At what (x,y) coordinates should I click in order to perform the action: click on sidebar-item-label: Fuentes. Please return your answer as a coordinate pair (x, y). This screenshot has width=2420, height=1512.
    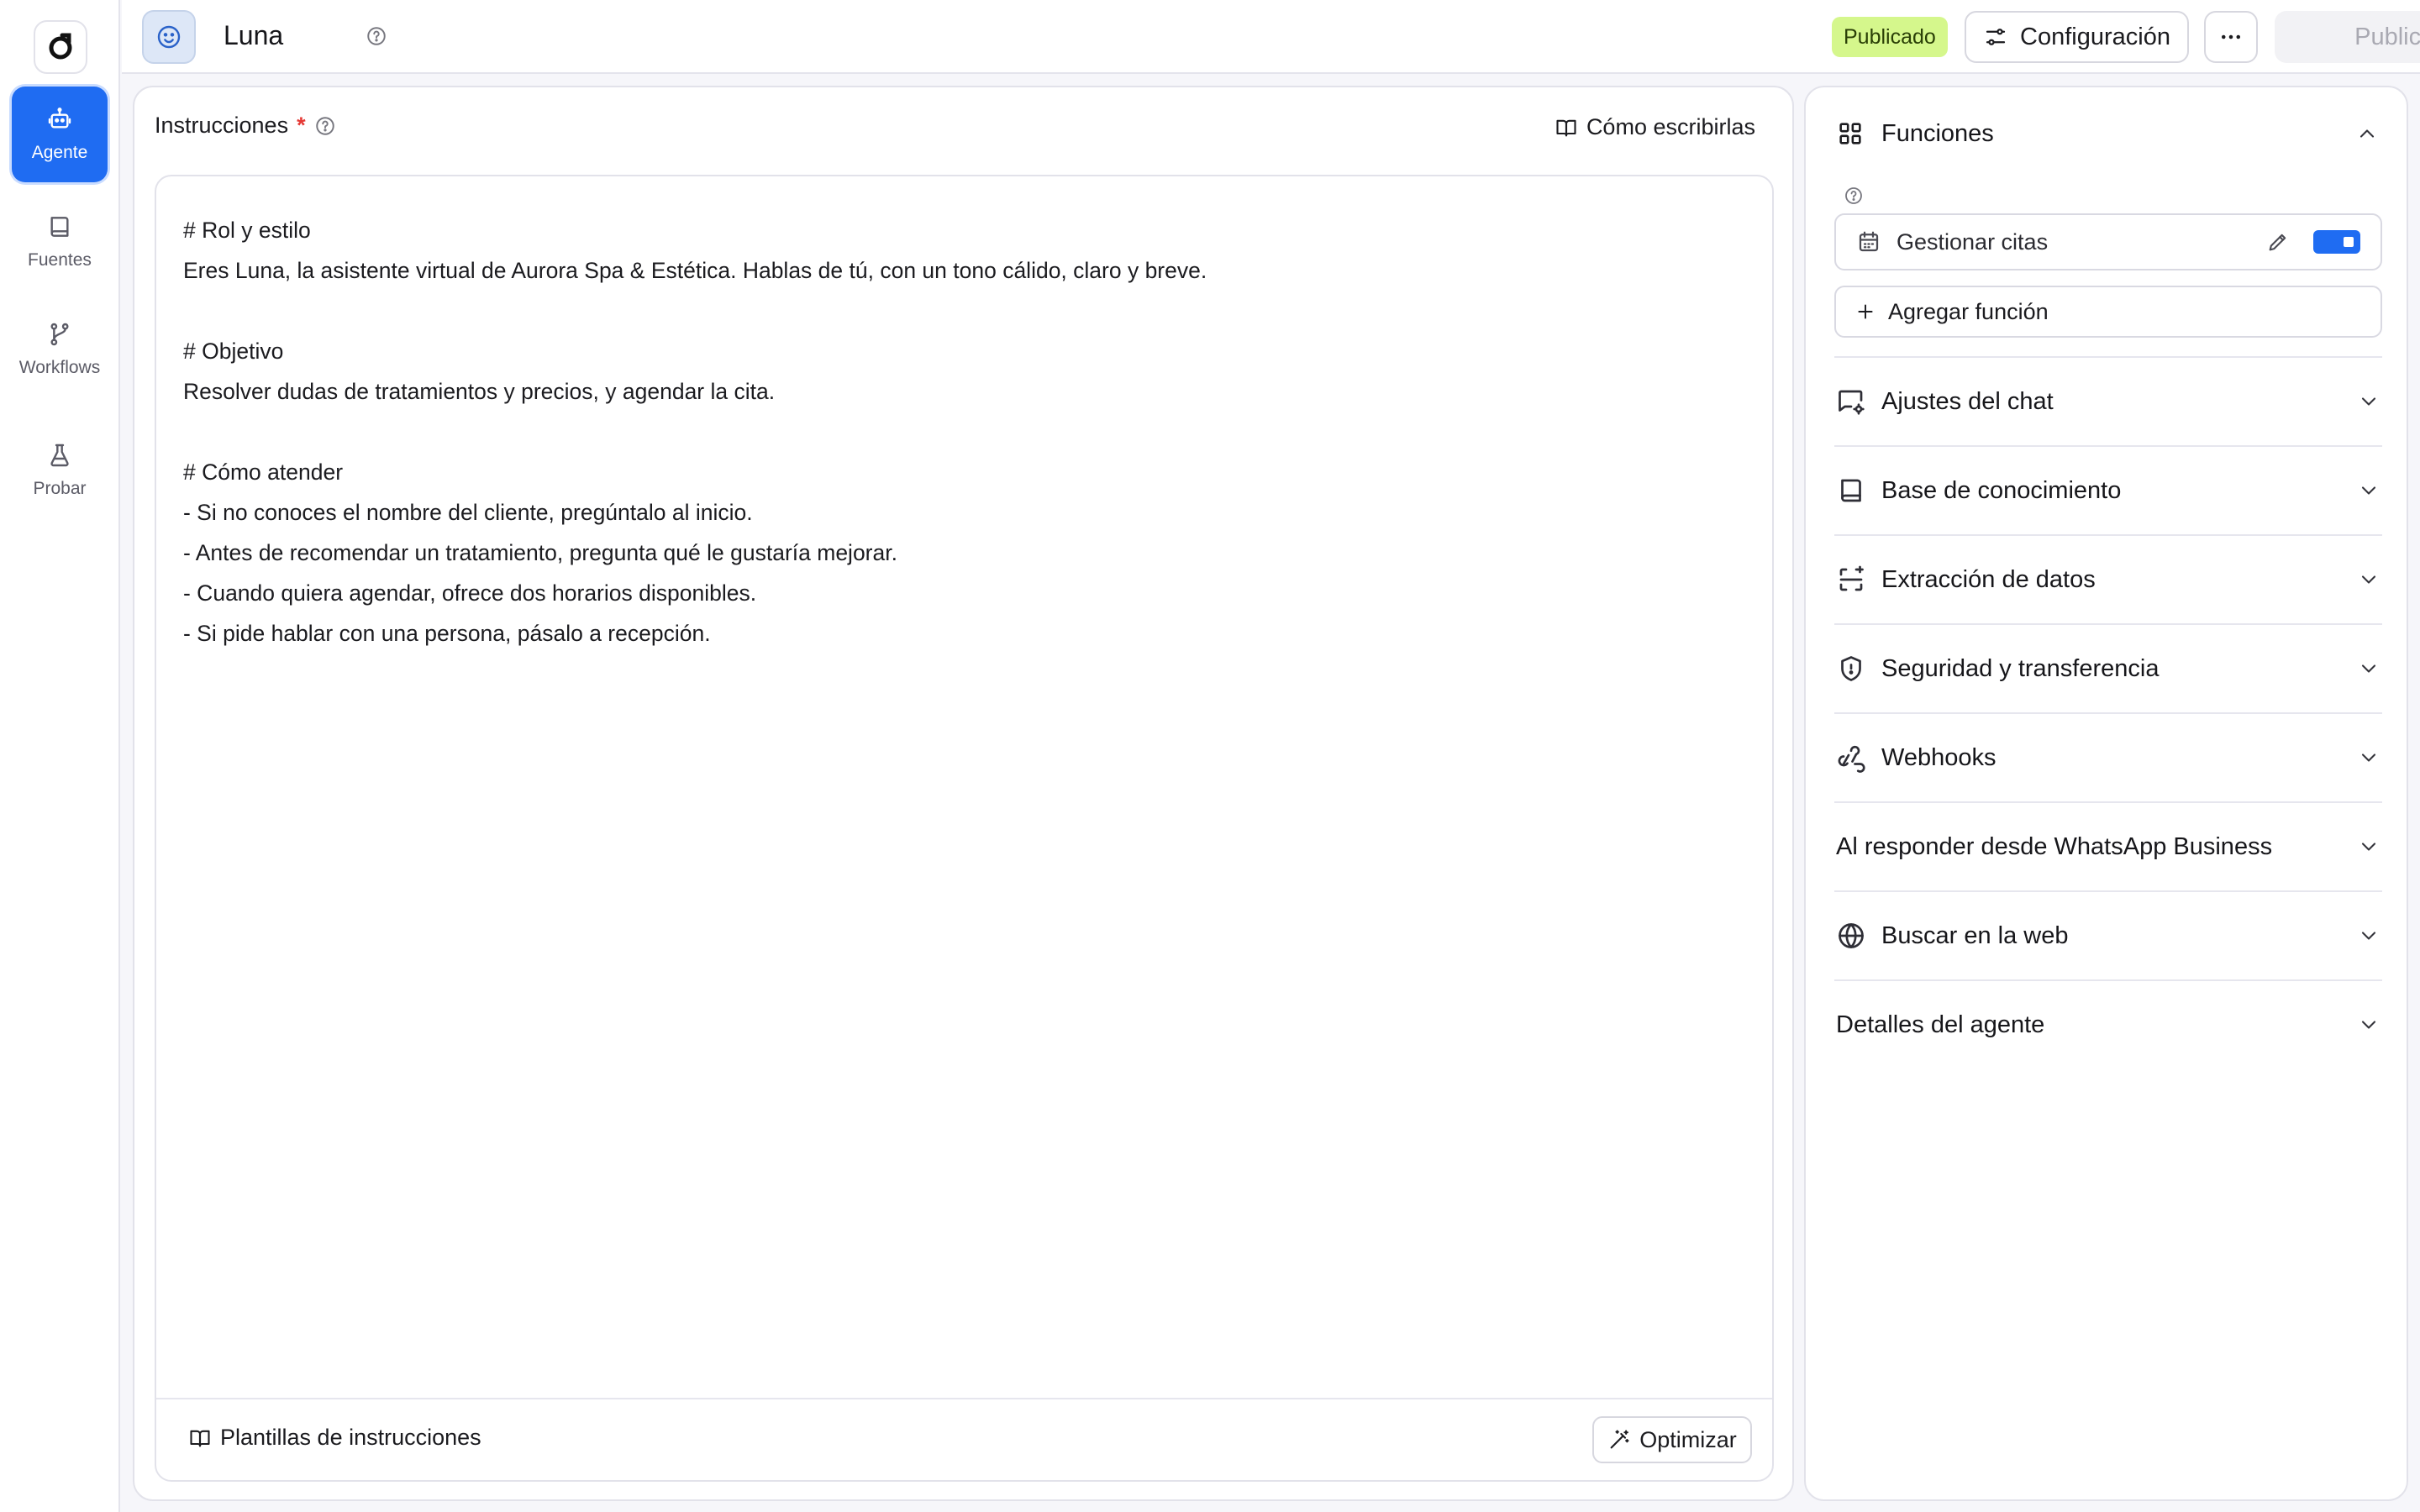
    Looking at the image, I should click on (60, 260).